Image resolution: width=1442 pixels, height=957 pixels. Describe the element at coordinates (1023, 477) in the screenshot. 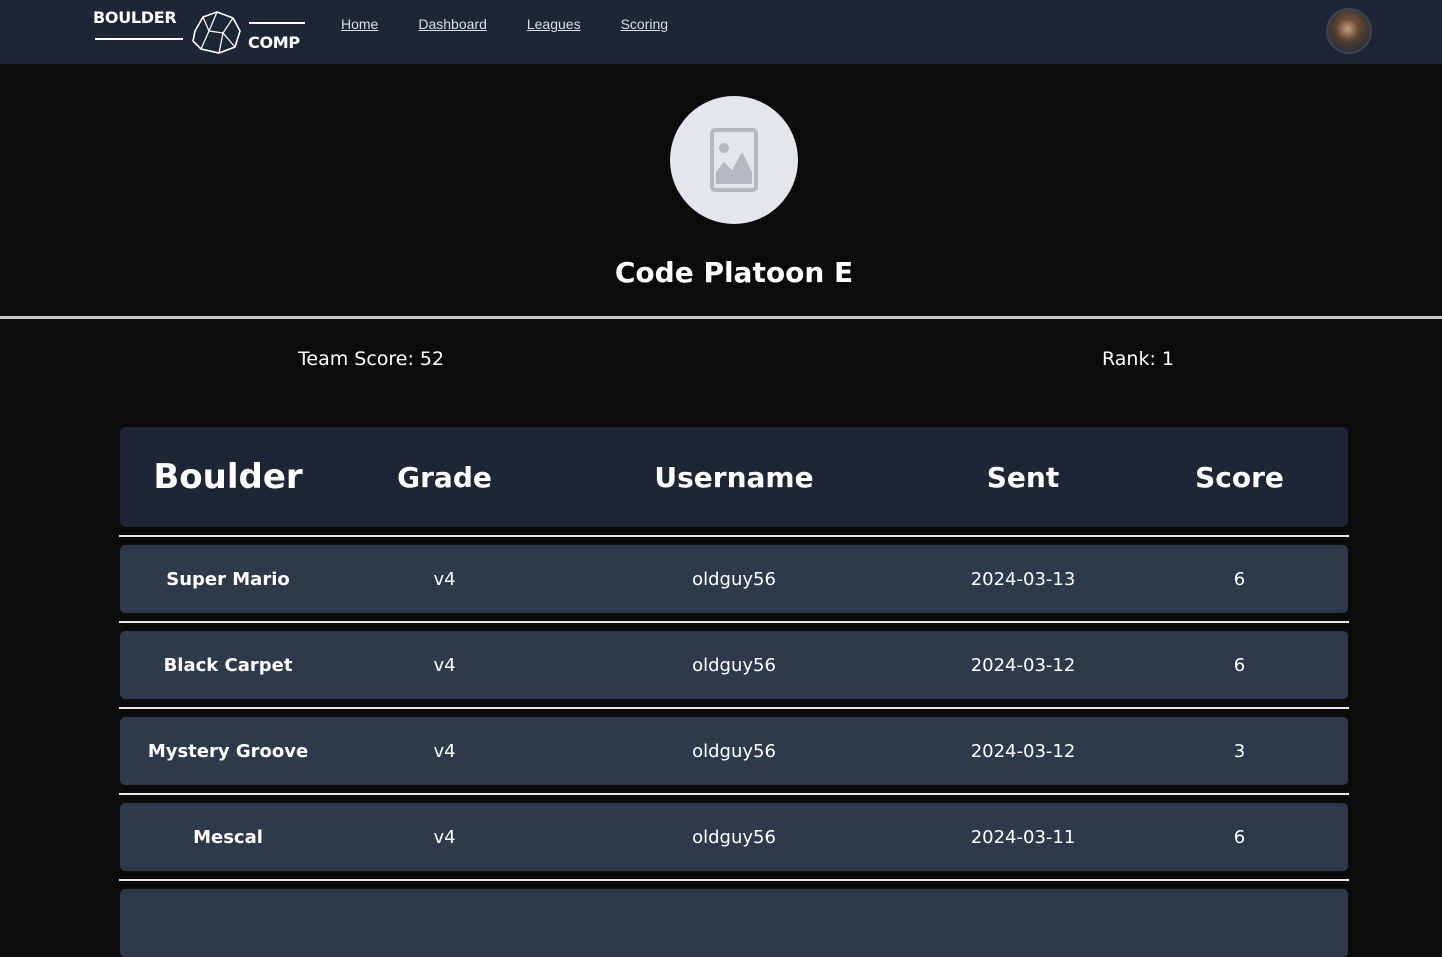

I see `column-header-sent: Sent` at that location.